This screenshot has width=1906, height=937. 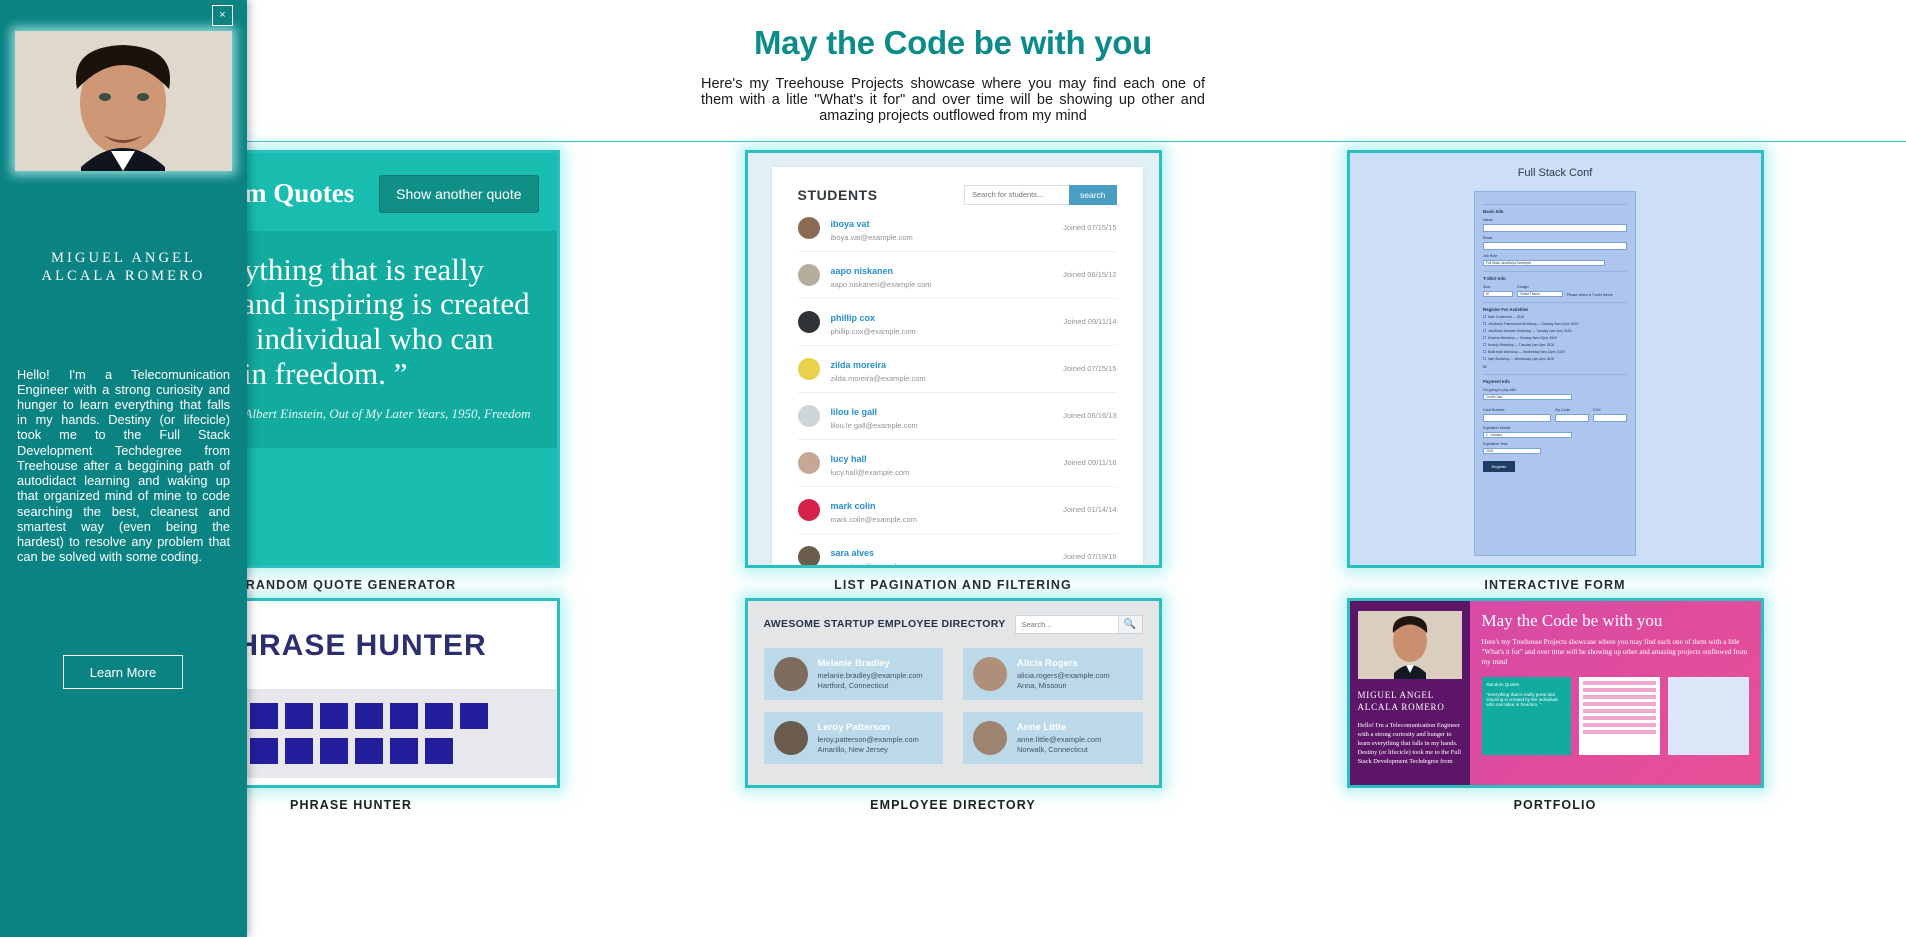 What do you see at coordinates (1401, 700) in the screenshot?
I see `portfolio-name: MIGUEL ANGEL ALCALA ROMERO` at bounding box center [1401, 700].